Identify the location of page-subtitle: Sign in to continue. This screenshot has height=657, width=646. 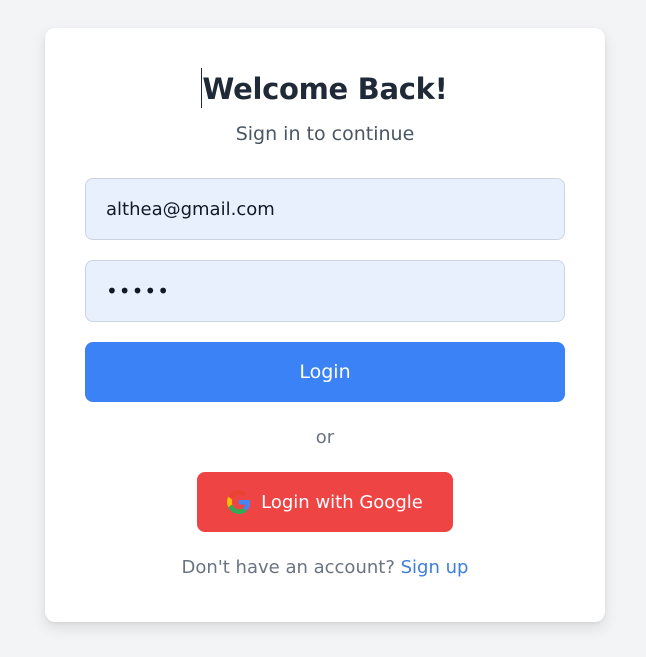
(325, 134).